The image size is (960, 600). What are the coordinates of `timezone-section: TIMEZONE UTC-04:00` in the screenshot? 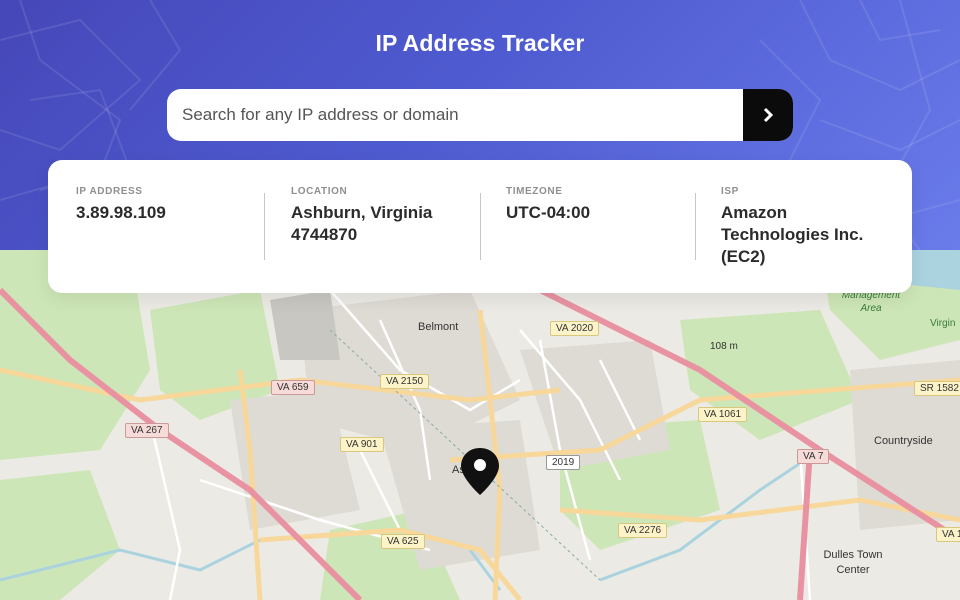 It's located at (601, 226).